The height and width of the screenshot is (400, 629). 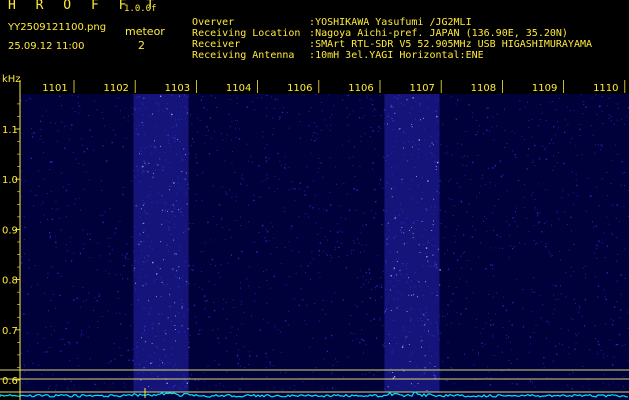 What do you see at coordinates (10, 180) in the screenshot?
I see `y-tick-label: 1.0` at bounding box center [10, 180].